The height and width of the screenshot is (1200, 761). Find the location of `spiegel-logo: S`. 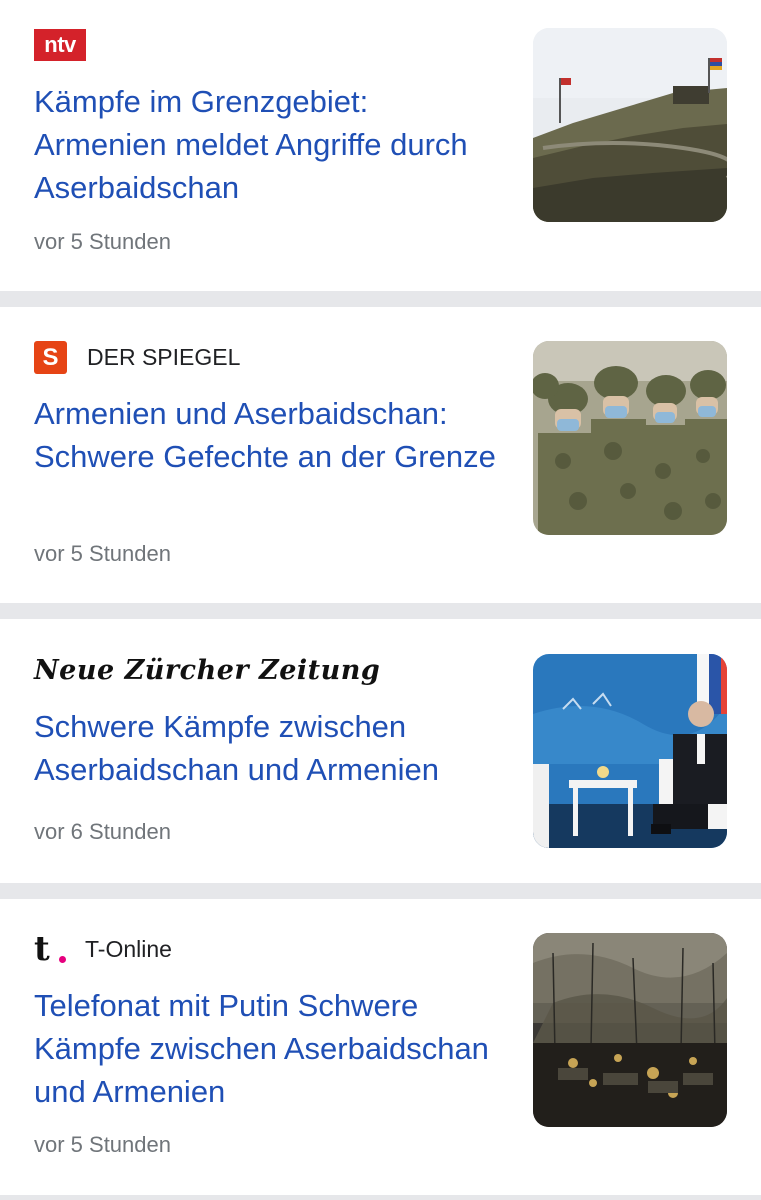

spiegel-logo: S is located at coordinates (50, 357).